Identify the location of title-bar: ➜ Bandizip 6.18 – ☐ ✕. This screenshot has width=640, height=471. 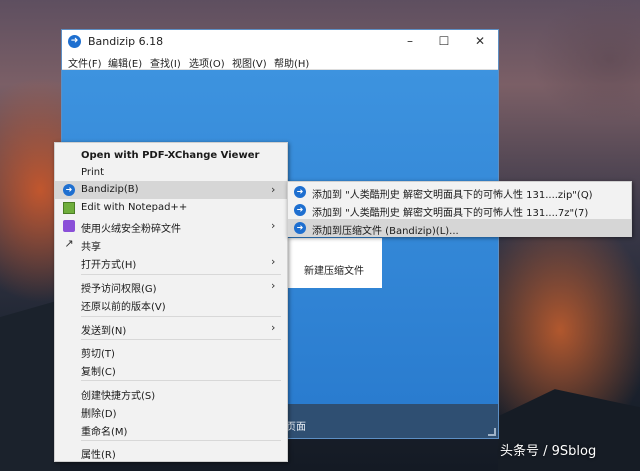
(280, 41).